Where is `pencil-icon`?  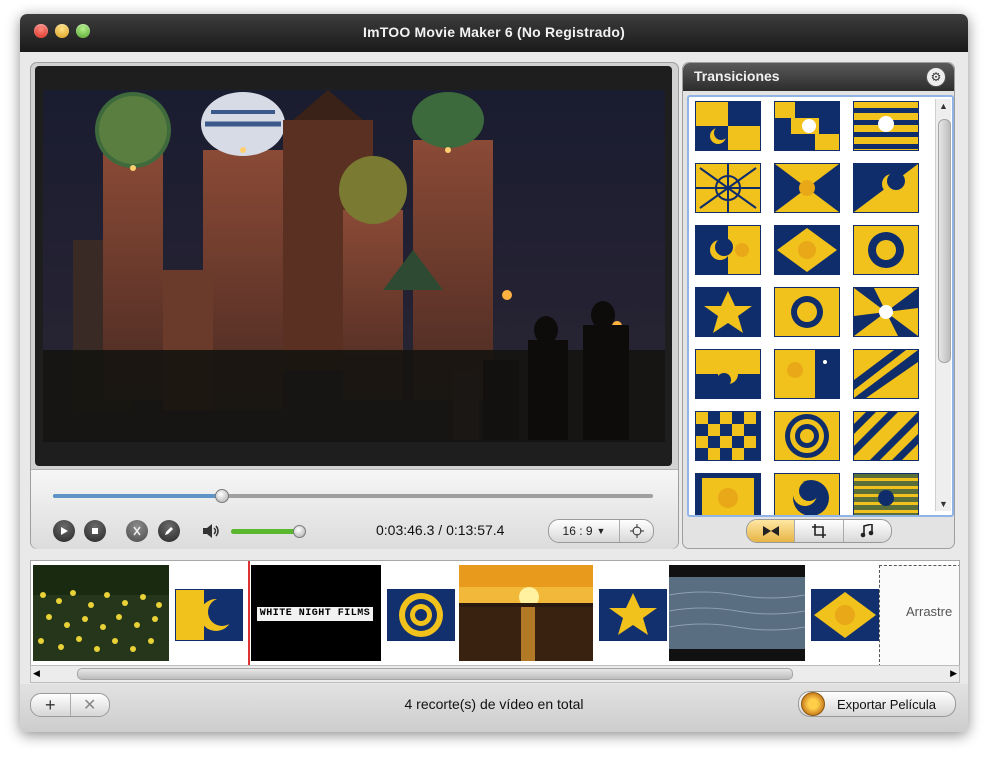 pencil-icon is located at coordinates (169, 531).